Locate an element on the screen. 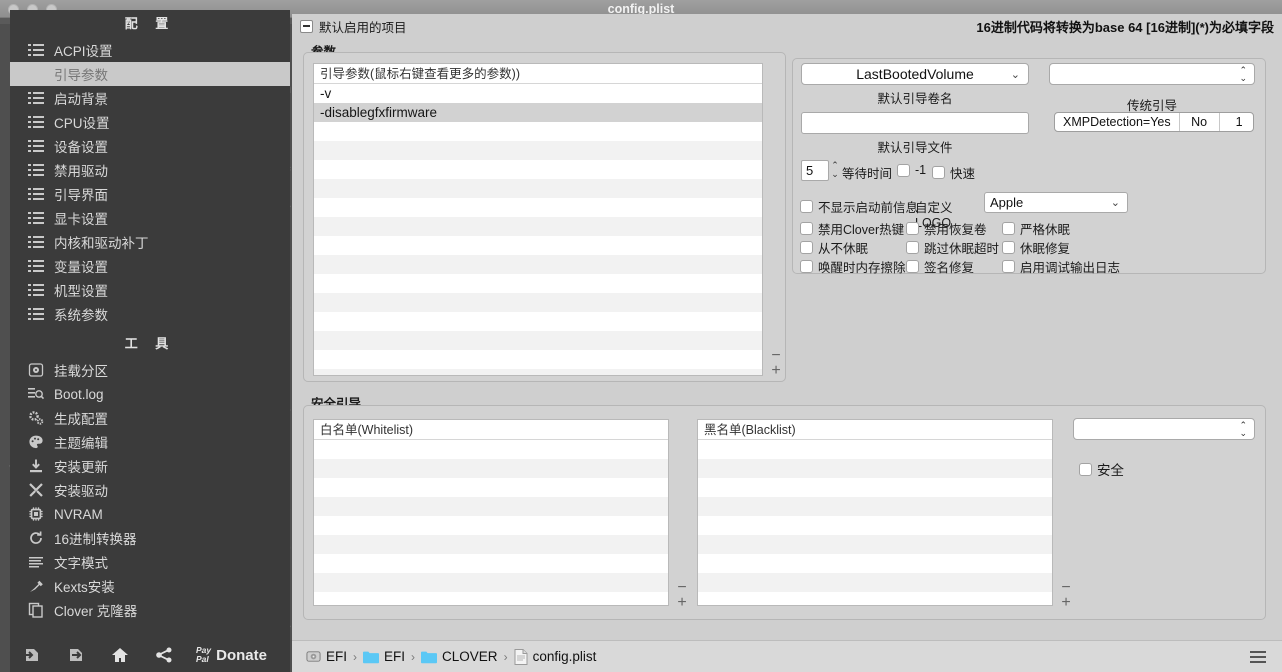 Image resolution: width=1282 pixels, height=672 pixels. xmp-segment-2: 1 is located at coordinates (1236, 122).